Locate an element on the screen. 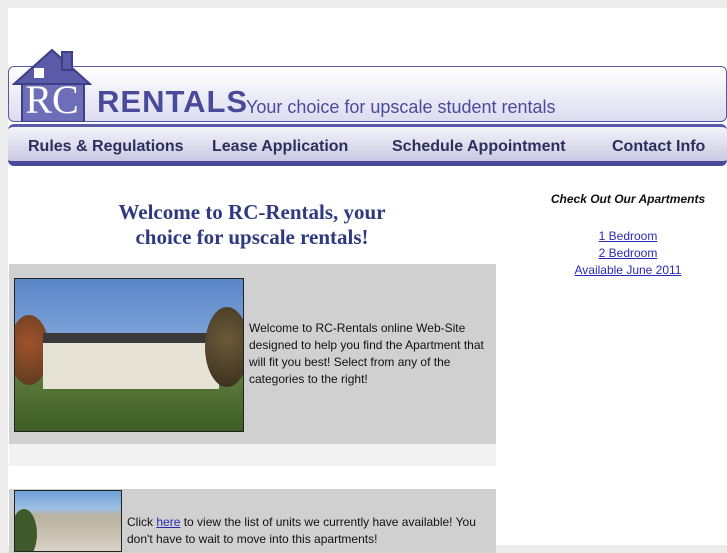  nav-schedule-appointment: Schedule Appointment is located at coordinates (479, 147).